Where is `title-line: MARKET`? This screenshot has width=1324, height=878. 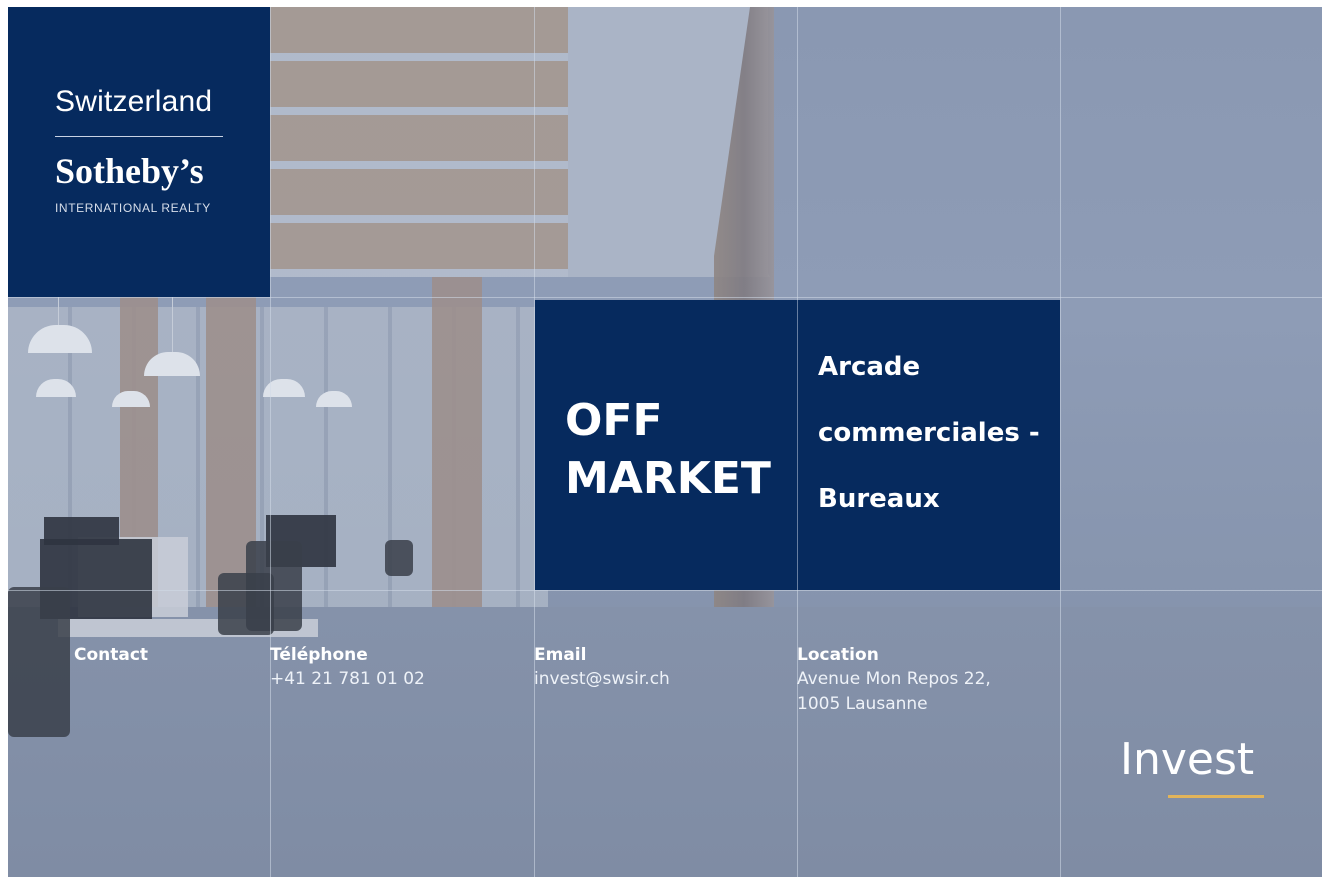 title-line: MARKET is located at coordinates (668, 478).